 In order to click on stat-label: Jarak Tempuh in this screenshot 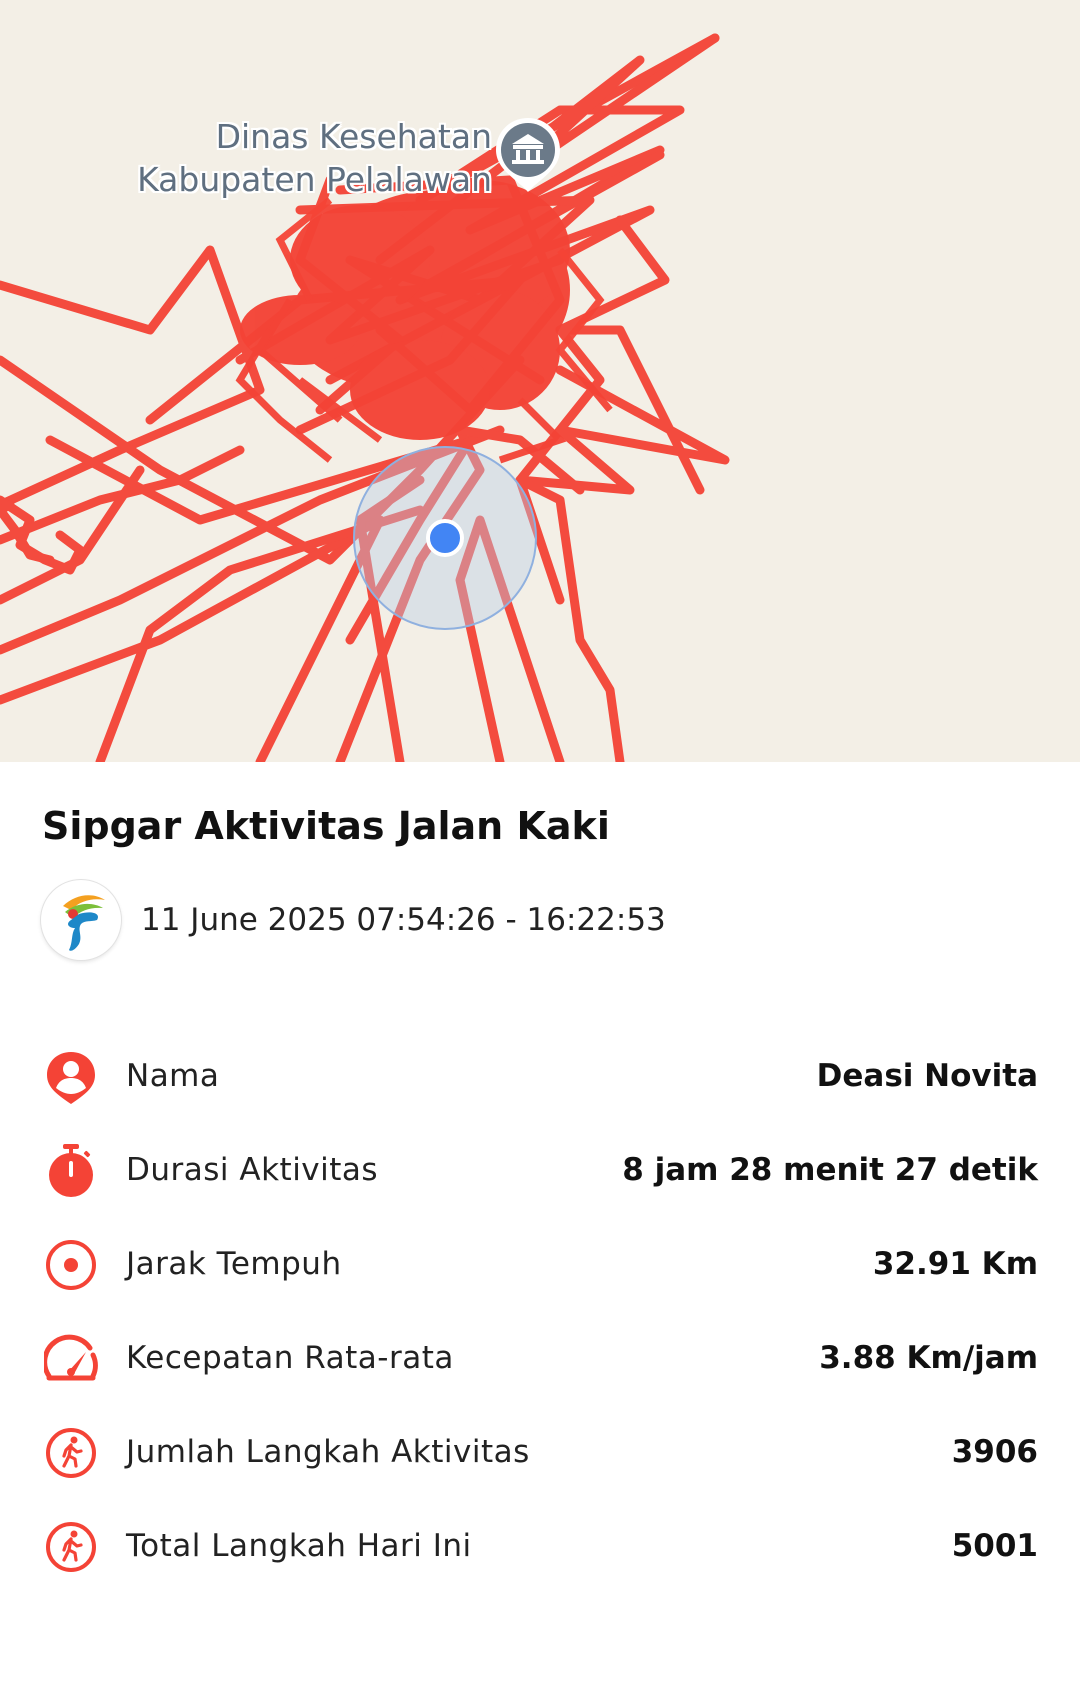, I will do `click(234, 1264)`.